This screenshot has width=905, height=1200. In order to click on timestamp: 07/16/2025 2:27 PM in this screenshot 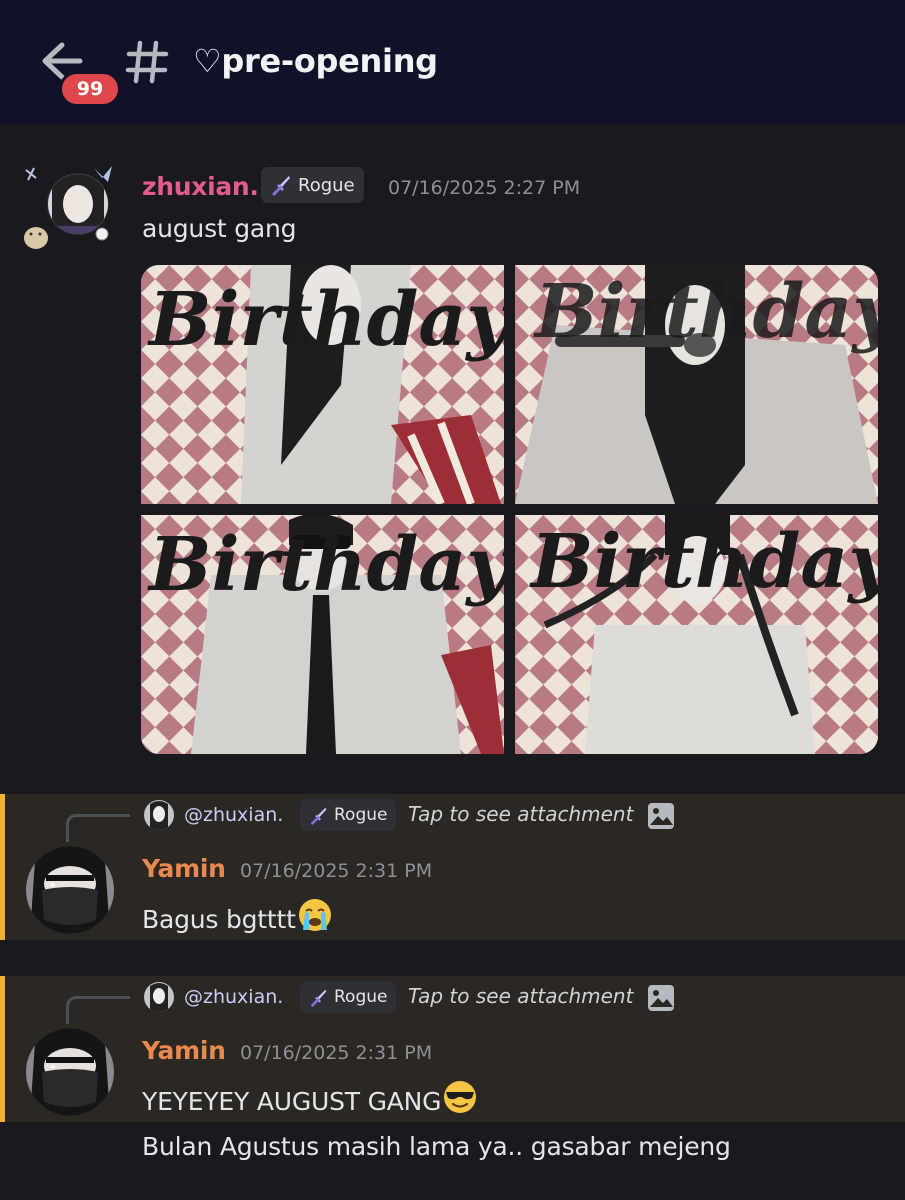, I will do `click(484, 188)`.